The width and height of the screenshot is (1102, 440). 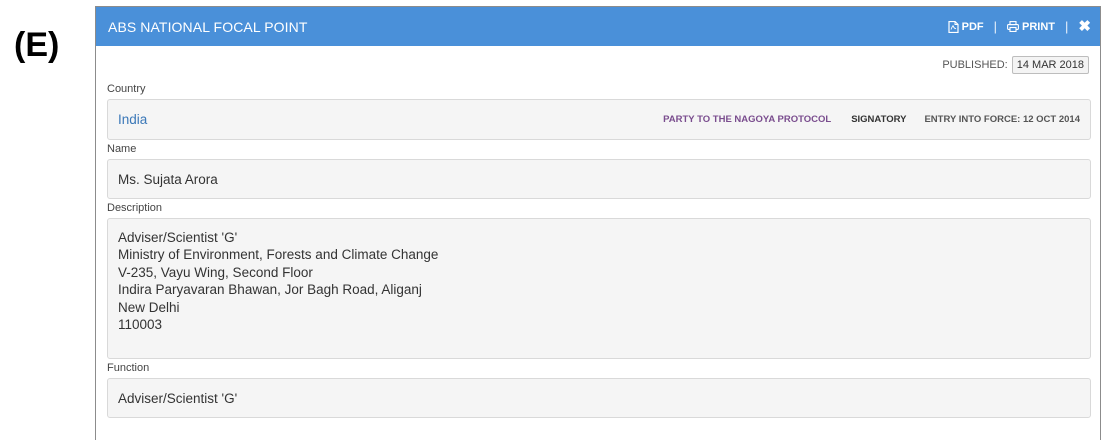 What do you see at coordinates (599, 398) in the screenshot?
I see `function-field: Adviser/Scientist 'G'` at bounding box center [599, 398].